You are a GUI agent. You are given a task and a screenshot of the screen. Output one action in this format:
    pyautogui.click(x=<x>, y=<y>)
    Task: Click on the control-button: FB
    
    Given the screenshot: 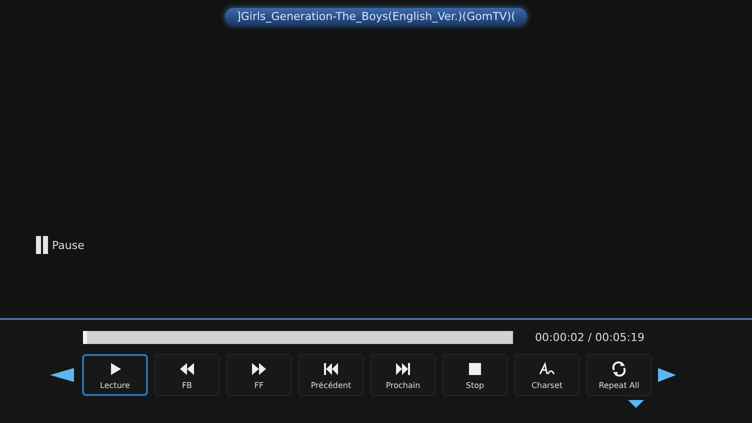 What is the action you would take?
    pyautogui.click(x=187, y=375)
    